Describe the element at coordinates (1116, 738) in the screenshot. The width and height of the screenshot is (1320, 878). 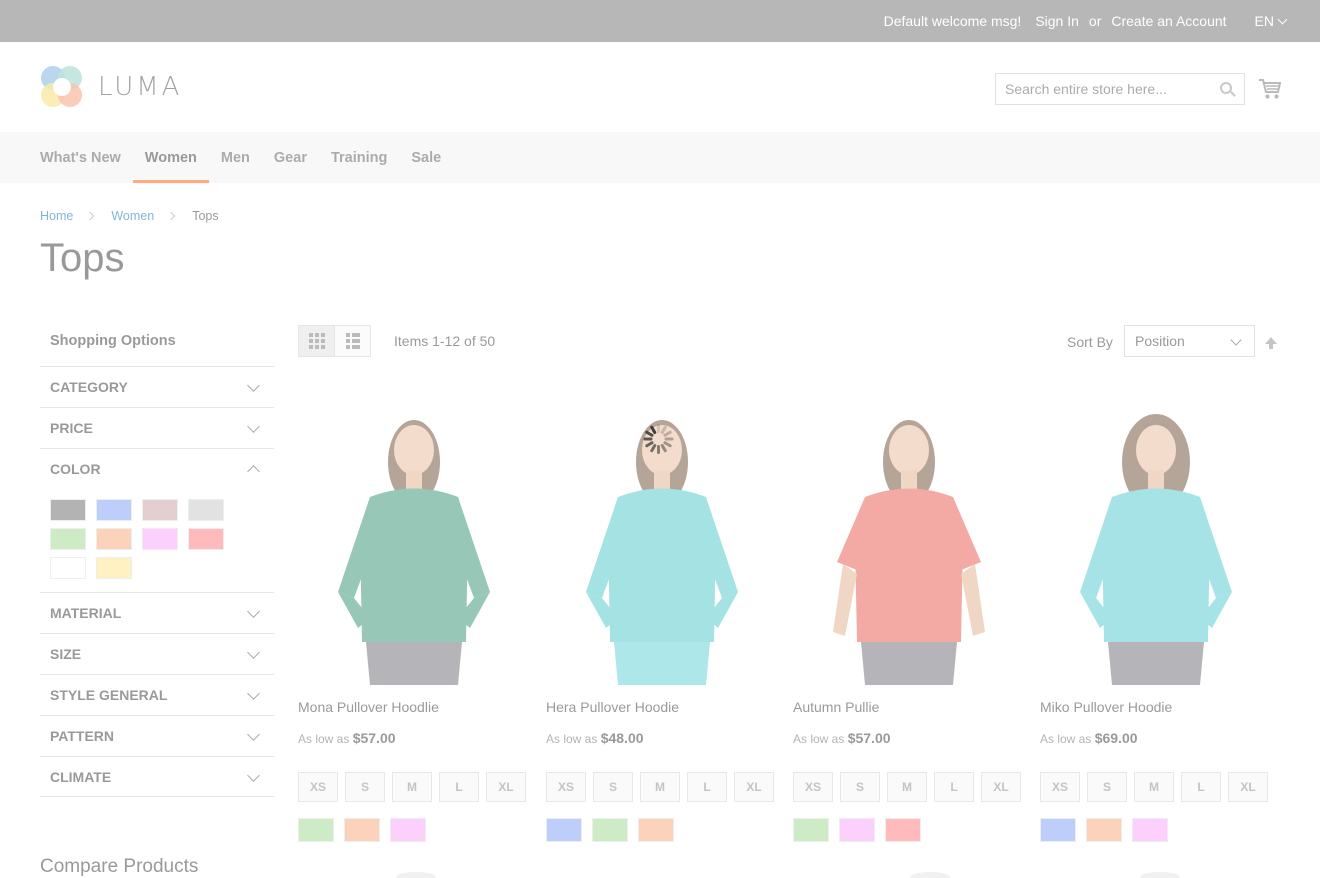
I see `price-value: $69.00` at that location.